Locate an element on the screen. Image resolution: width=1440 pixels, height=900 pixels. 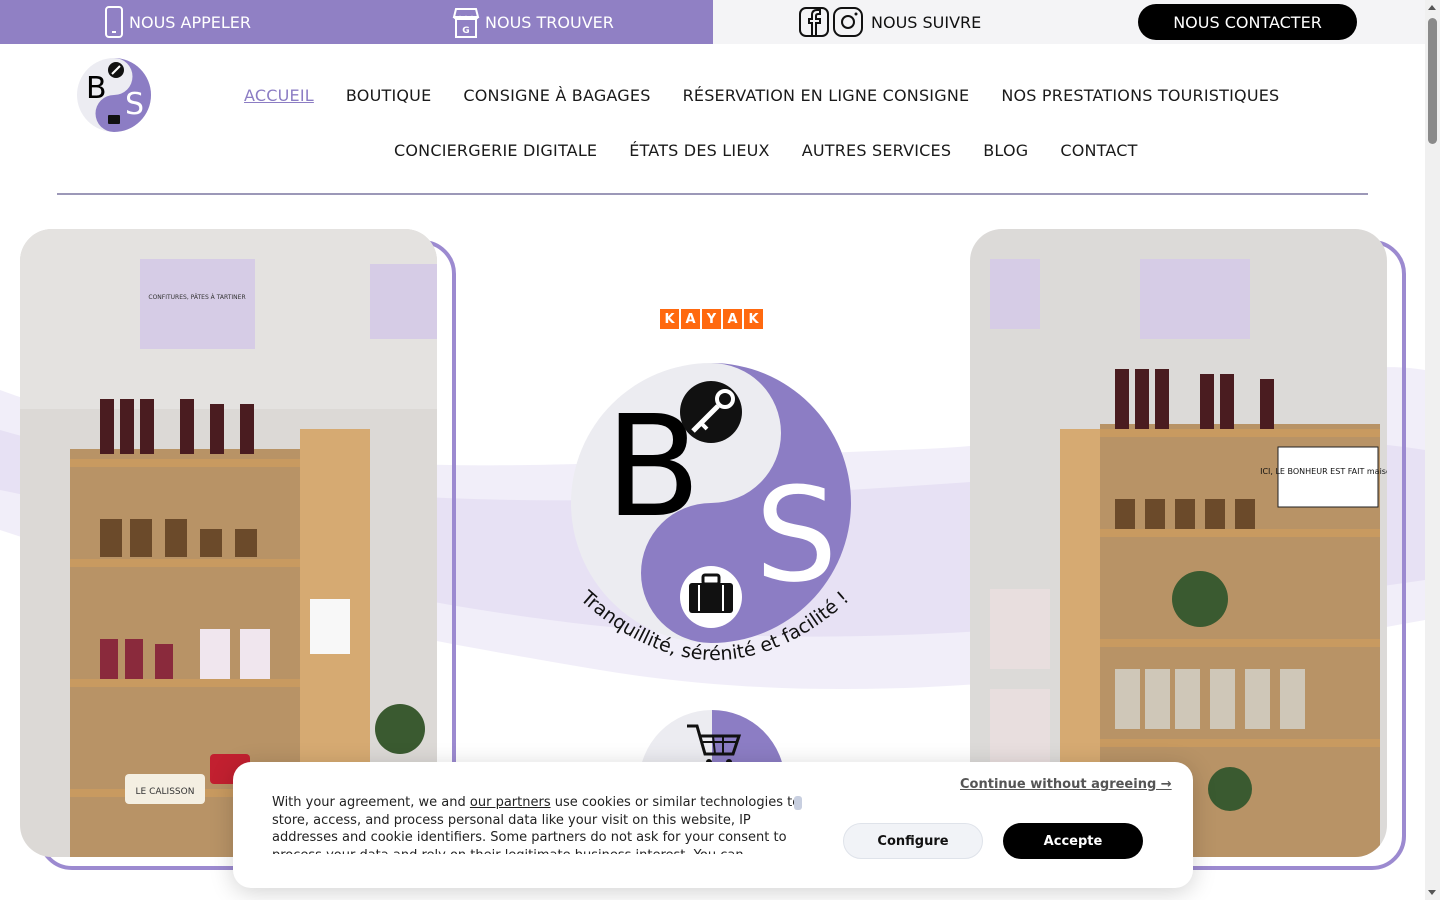
logo-letter-s-large: S is located at coordinates (796, 535).